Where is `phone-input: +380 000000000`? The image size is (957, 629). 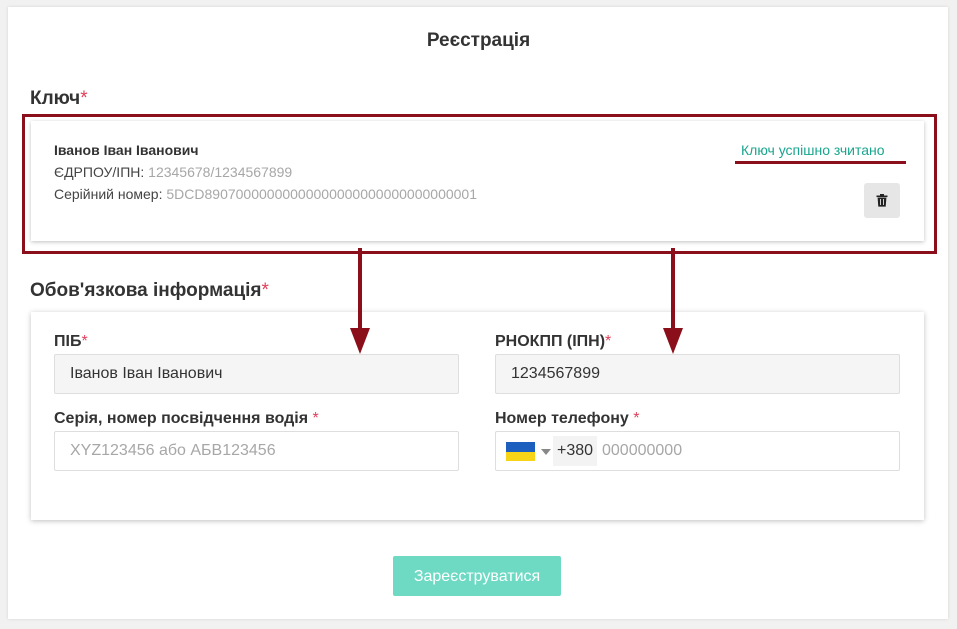
phone-input: +380 000000000 is located at coordinates (697, 451).